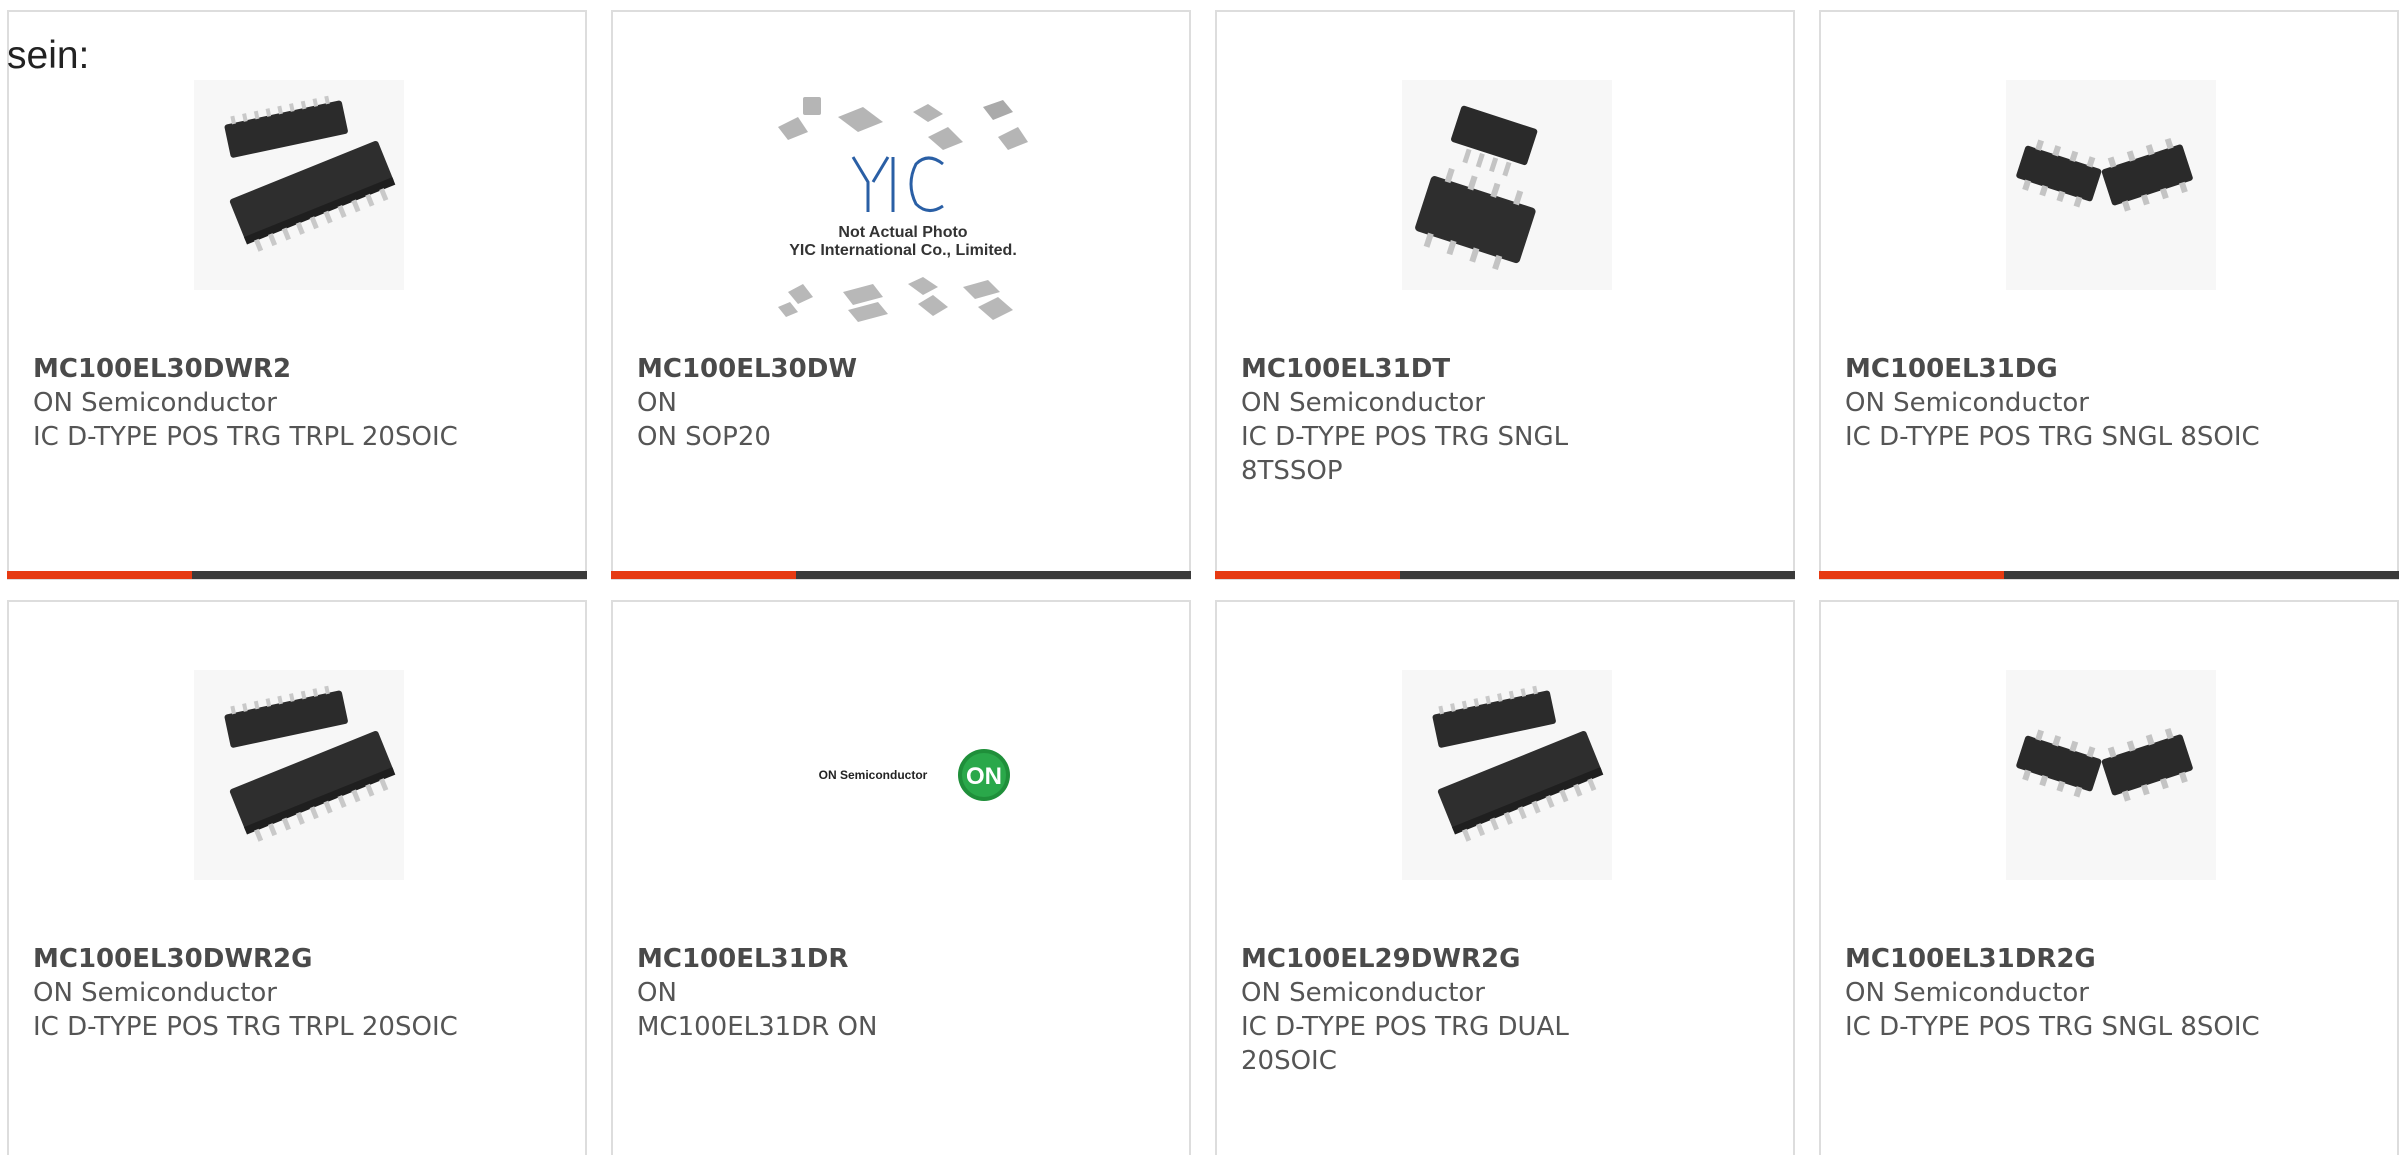 The height and width of the screenshot is (1155, 2400). Describe the element at coordinates (1405, 454) in the screenshot. I see `product-description: IC D-TYPE POS TRG SNGL 8TSSOP` at that location.